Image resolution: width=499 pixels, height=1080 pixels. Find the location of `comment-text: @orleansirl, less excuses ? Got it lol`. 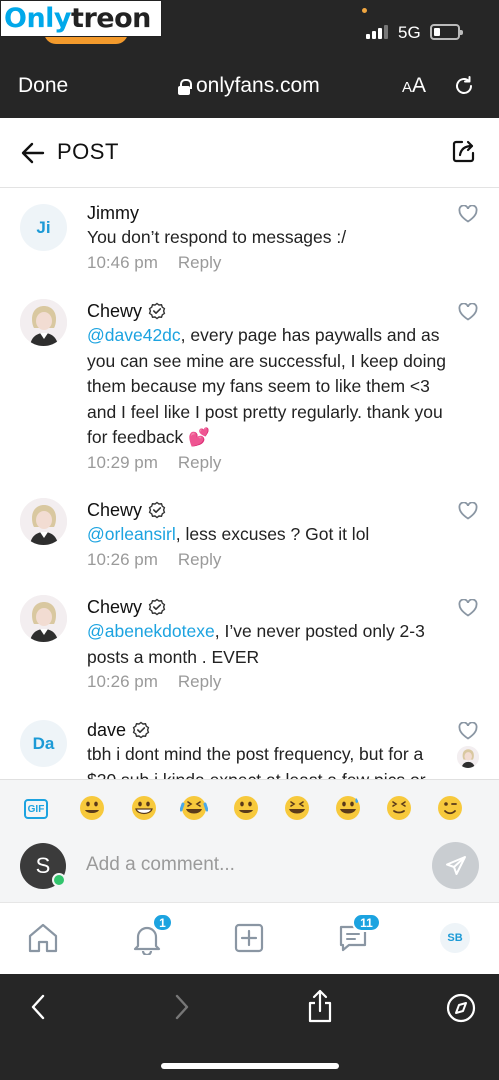

comment-text: @orleansirl, less excuses ? Got it lol is located at coordinates (269, 535).